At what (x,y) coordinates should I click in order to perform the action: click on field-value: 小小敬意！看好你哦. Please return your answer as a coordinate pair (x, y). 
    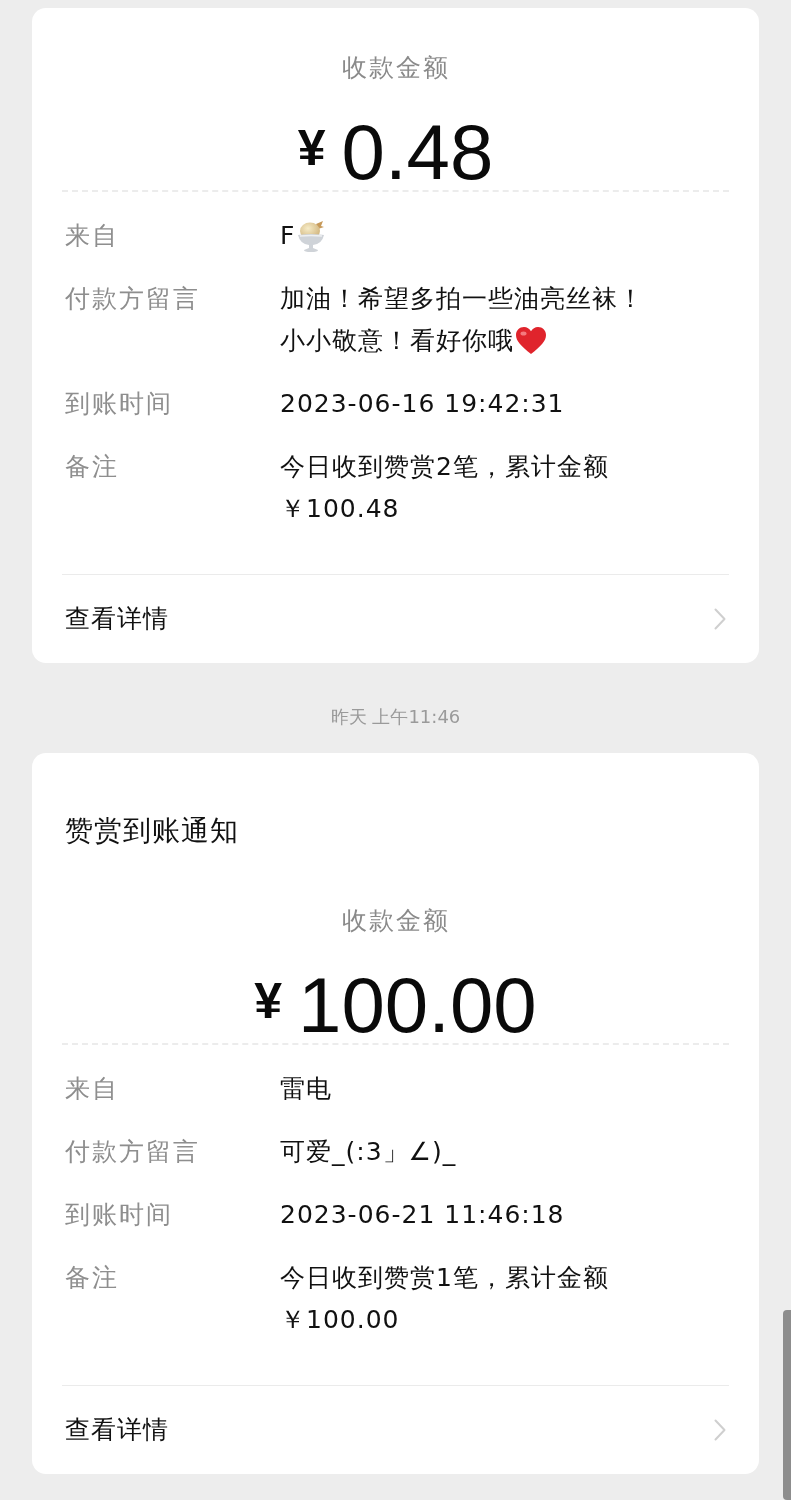
    Looking at the image, I should click on (397, 341).